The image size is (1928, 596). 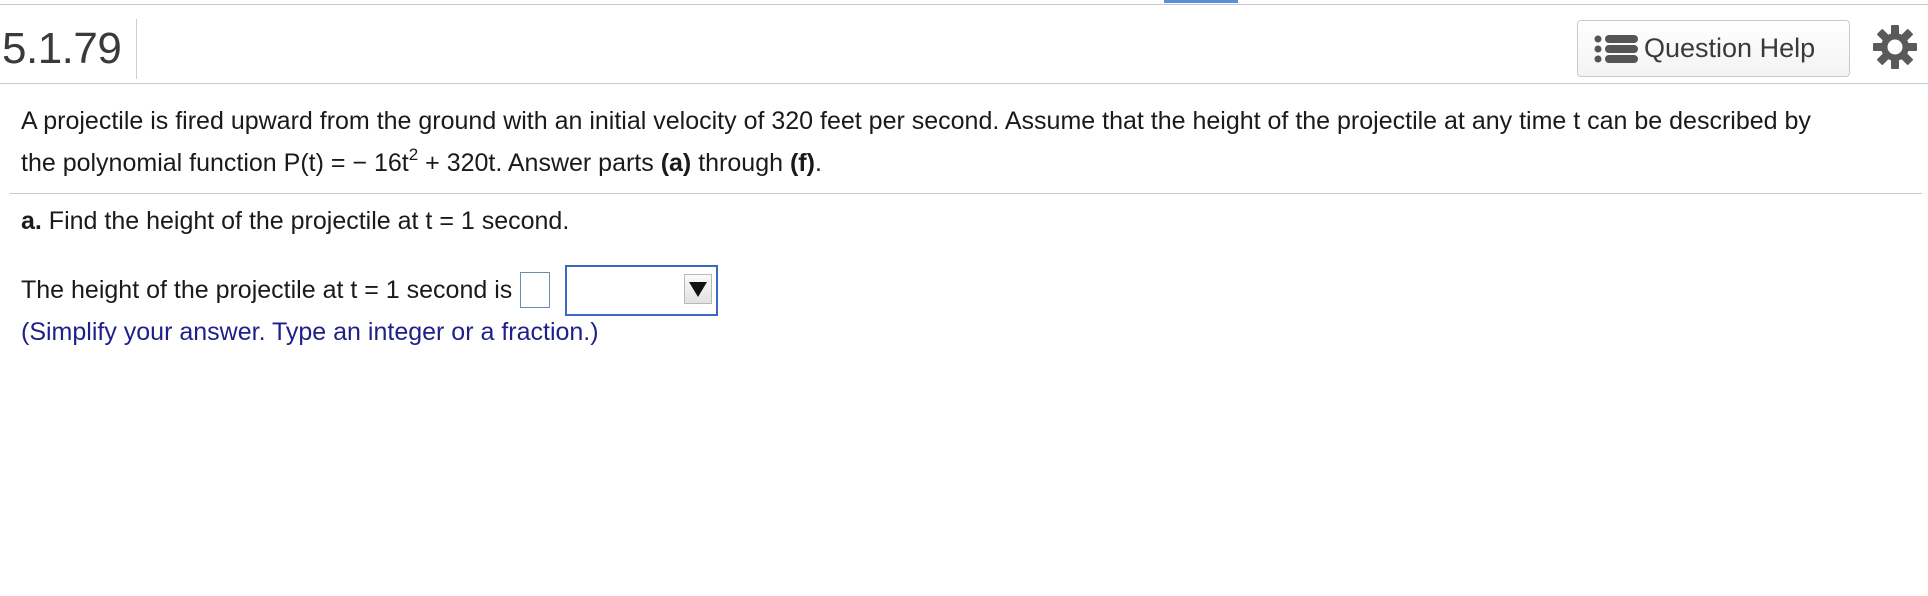 What do you see at coordinates (413, 154) in the screenshot?
I see `exponent: 2` at bounding box center [413, 154].